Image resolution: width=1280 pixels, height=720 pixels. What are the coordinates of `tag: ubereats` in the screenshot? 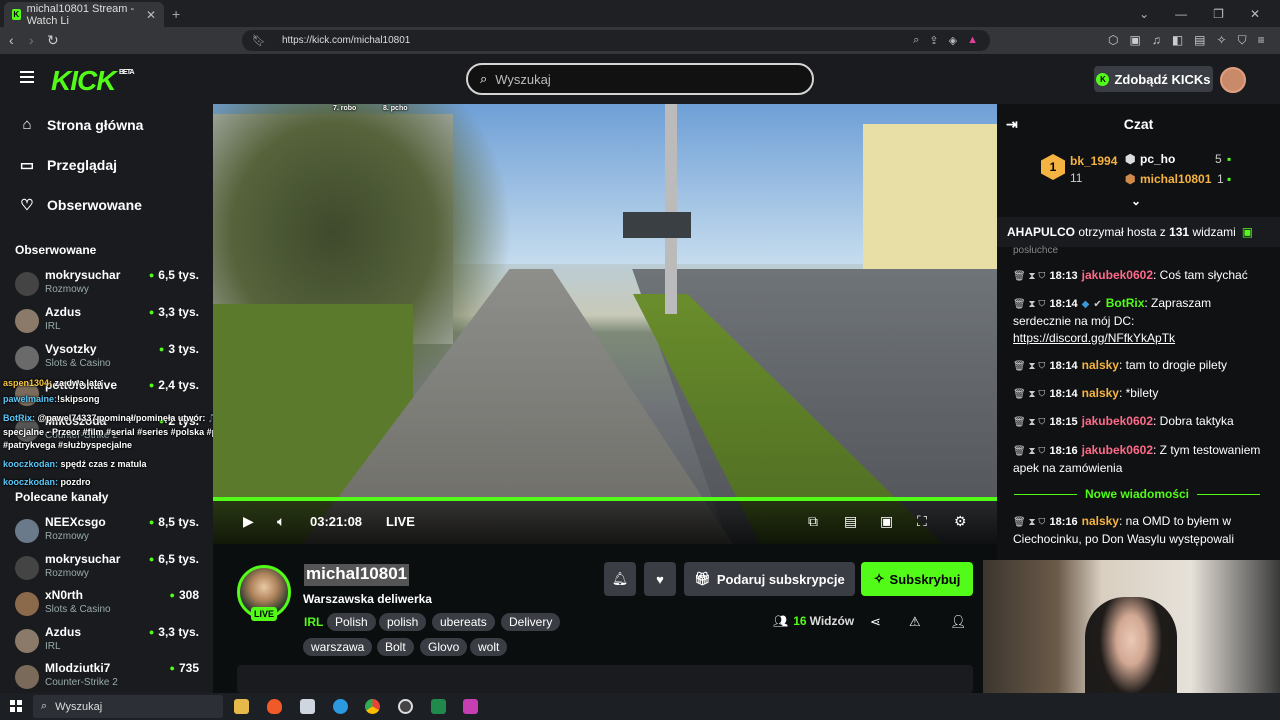 It's located at (463, 622).